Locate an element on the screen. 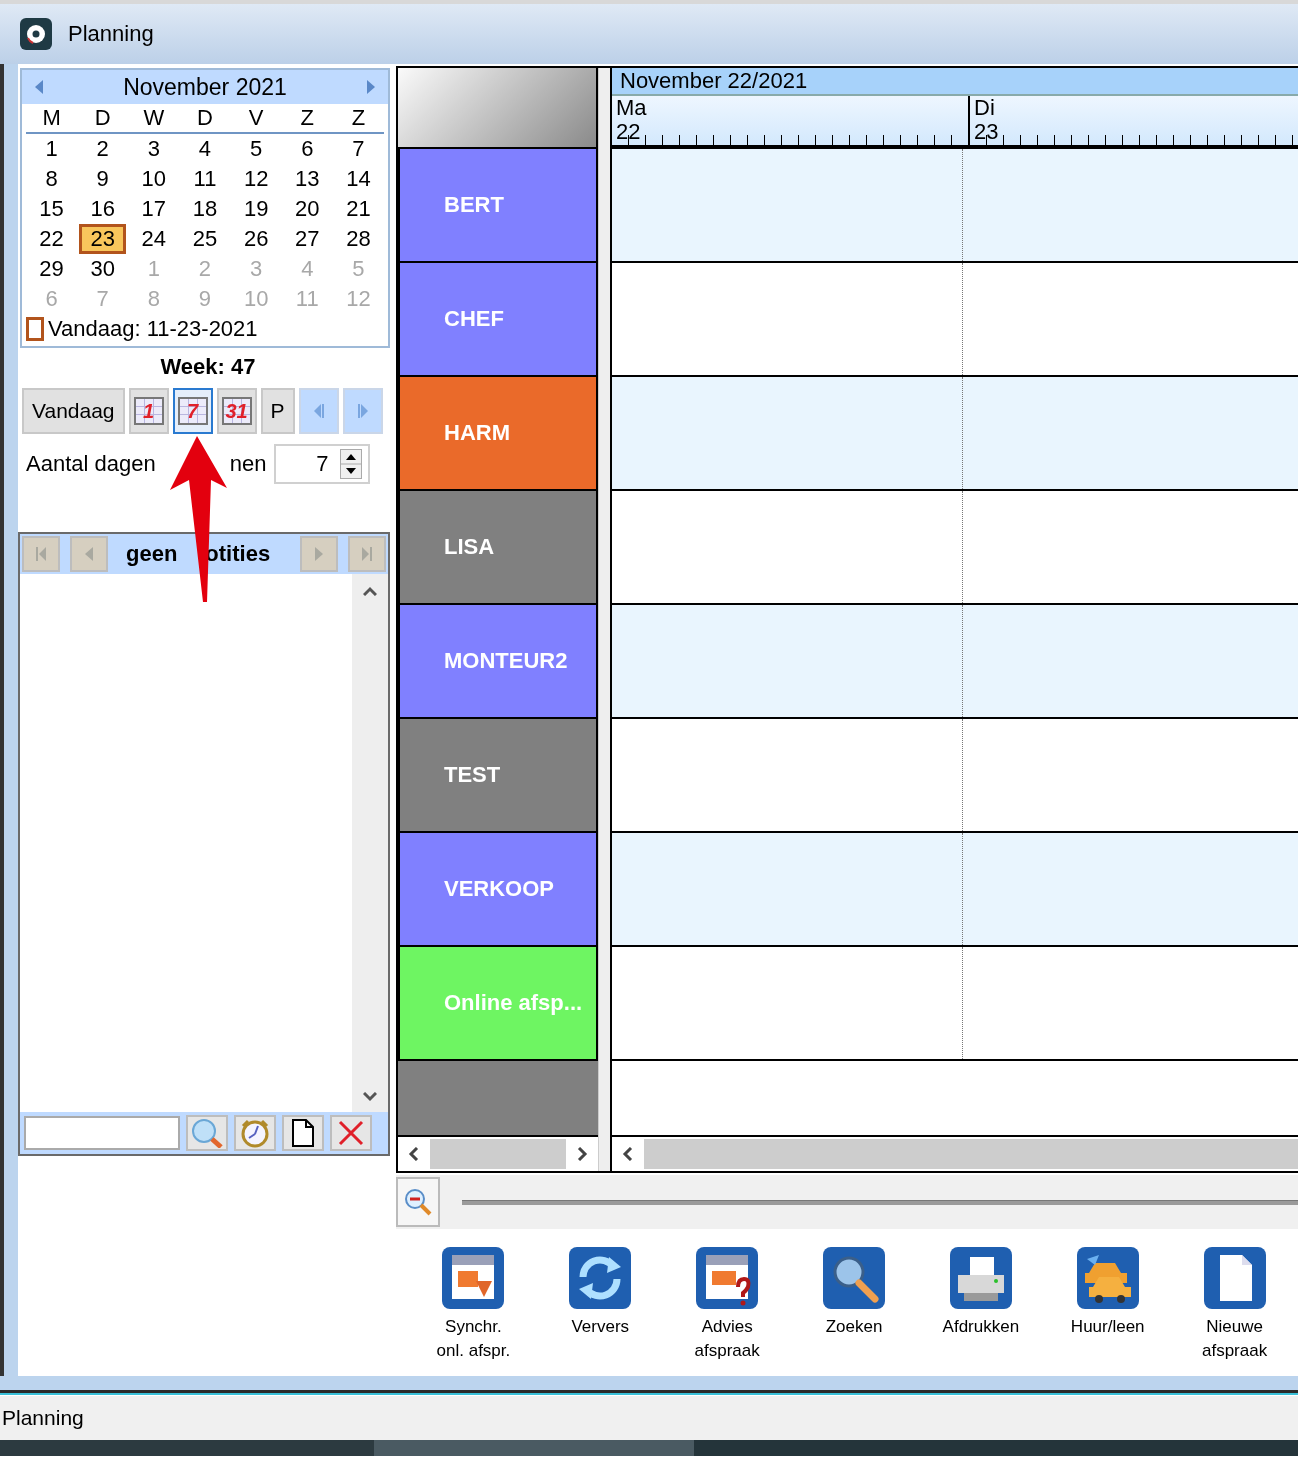  alarm-button is located at coordinates (255, 1133).